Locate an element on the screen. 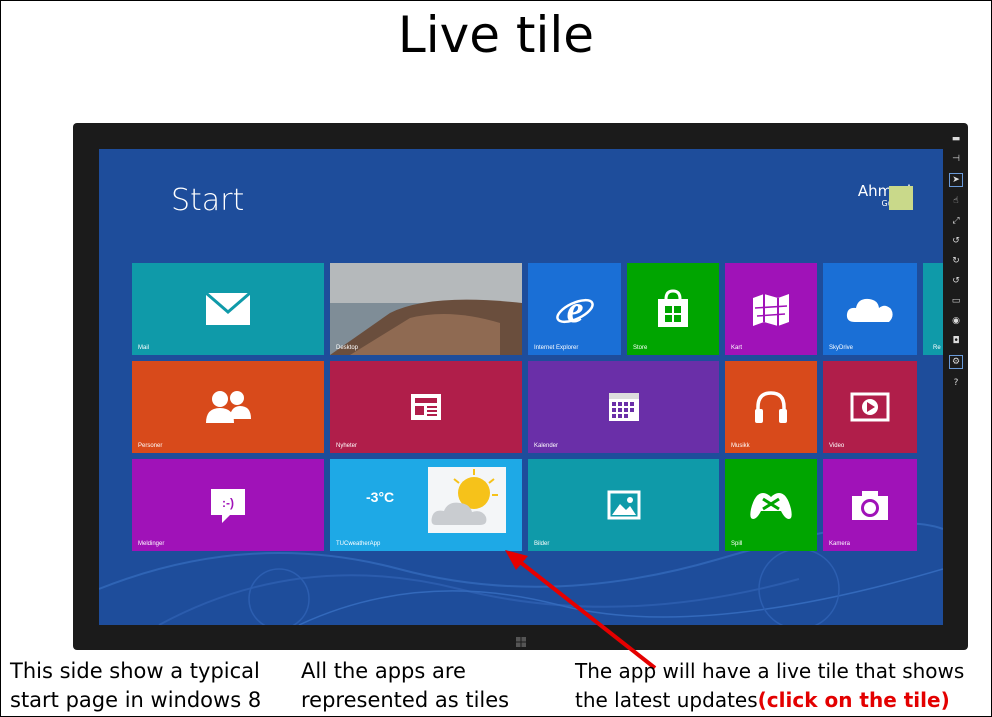 This screenshot has height=717, width=992. caption-click-hint: (click on the tile) is located at coordinates (854, 700).